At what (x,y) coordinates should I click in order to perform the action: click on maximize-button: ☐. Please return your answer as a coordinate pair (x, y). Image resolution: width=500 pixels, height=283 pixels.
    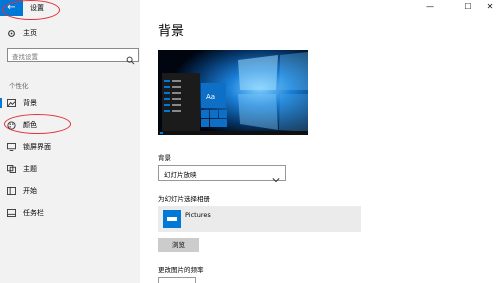
    Looking at the image, I should click on (468, 7).